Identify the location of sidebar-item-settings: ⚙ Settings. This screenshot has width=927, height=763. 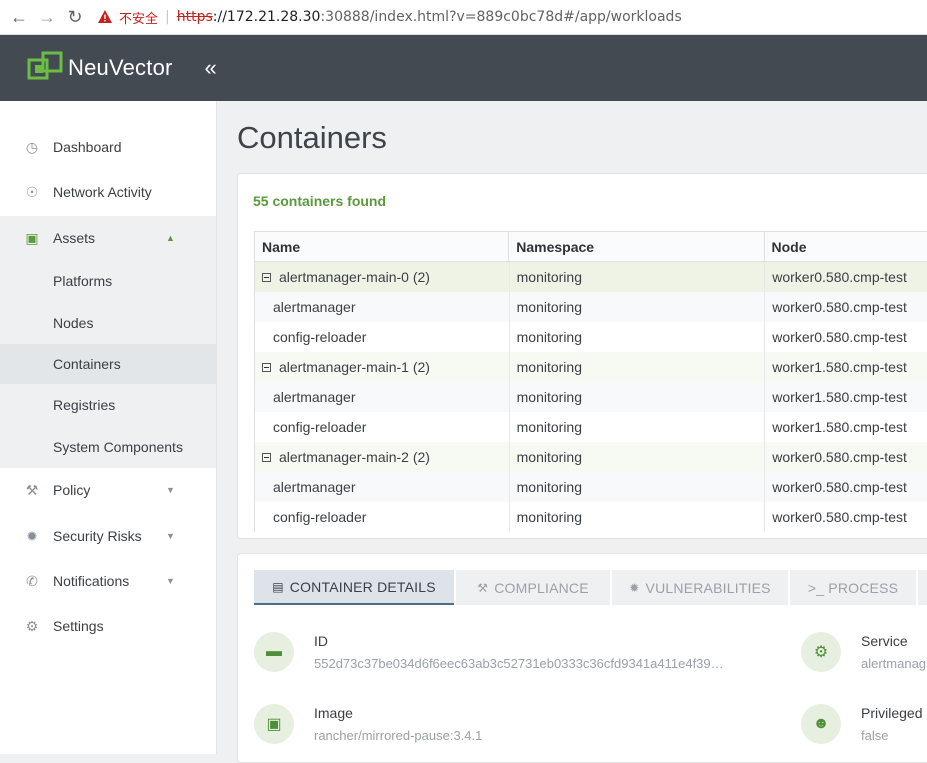
(108, 626).